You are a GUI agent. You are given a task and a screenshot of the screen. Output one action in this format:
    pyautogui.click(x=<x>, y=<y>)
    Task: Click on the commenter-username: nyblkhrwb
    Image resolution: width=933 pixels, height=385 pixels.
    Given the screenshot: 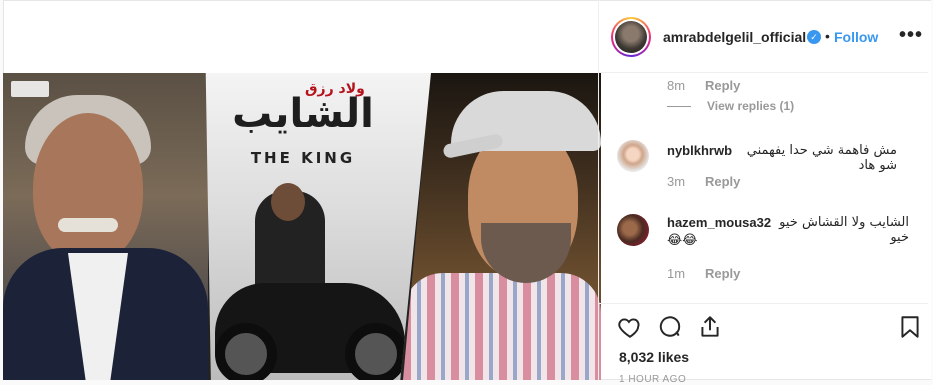 What is the action you would take?
    pyautogui.click(x=699, y=150)
    